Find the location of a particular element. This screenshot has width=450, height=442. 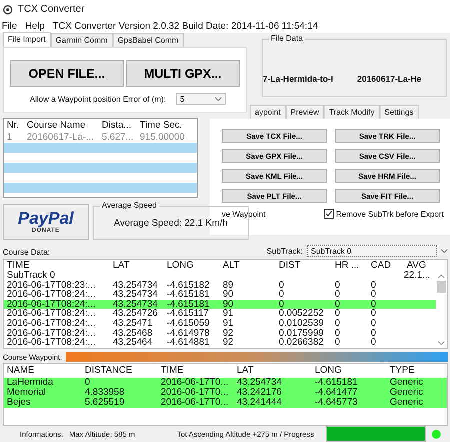

version-text: TCX Converter Version 2.0.32 Build Date: 2014-11-06 11:54:14 is located at coordinates (185, 26).